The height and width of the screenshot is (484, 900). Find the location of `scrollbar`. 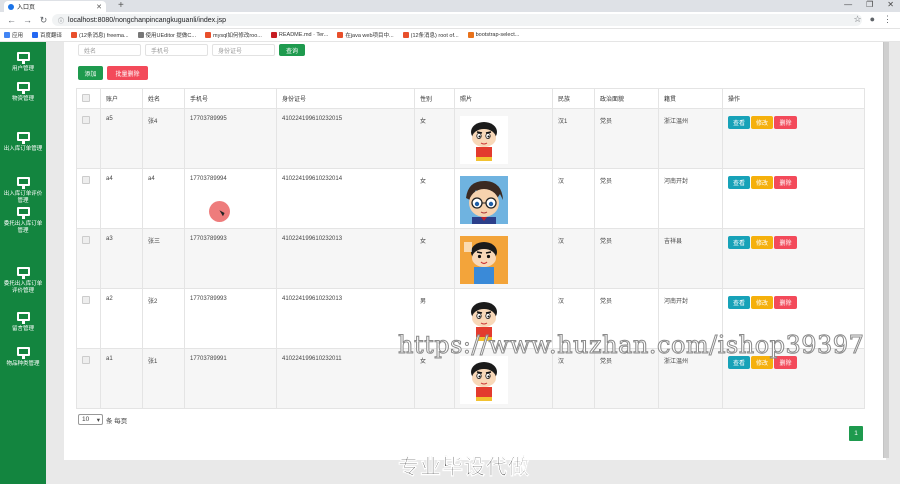

scrollbar is located at coordinates (886, 250).